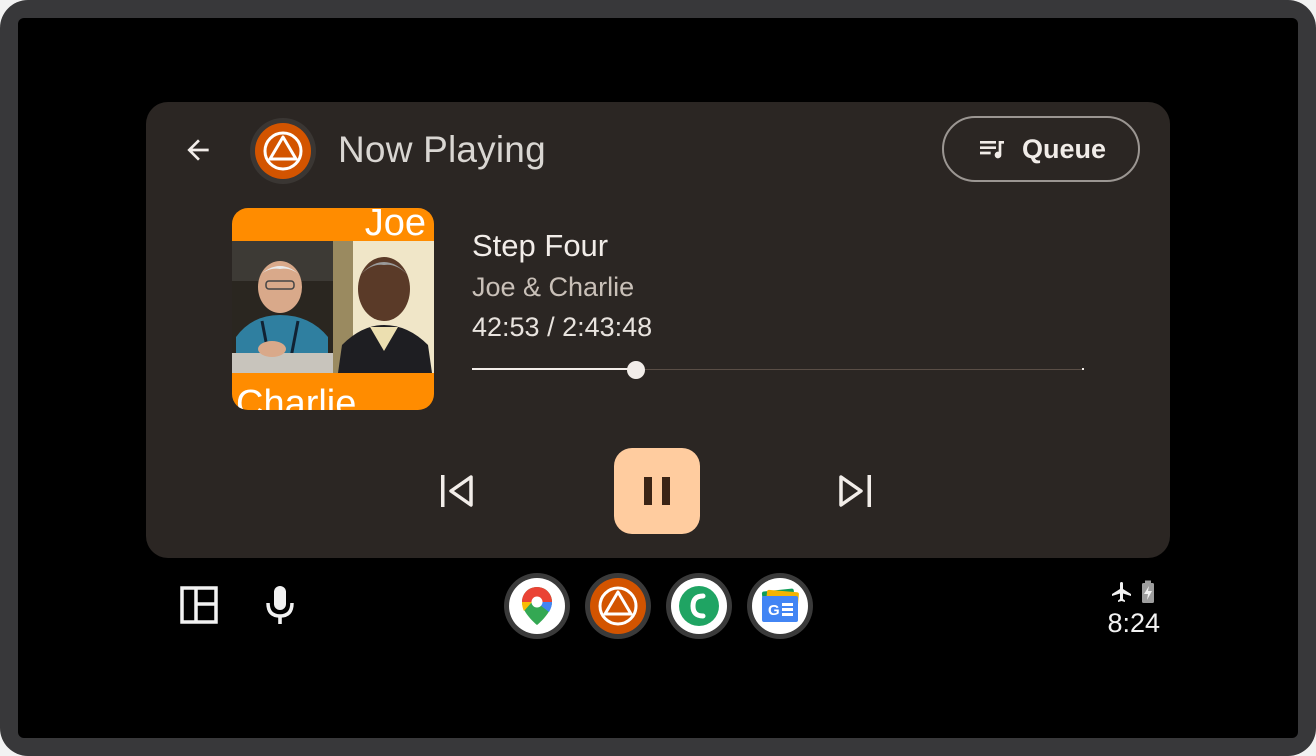  I want to click on arrow-back-icon, so click(198, 150).